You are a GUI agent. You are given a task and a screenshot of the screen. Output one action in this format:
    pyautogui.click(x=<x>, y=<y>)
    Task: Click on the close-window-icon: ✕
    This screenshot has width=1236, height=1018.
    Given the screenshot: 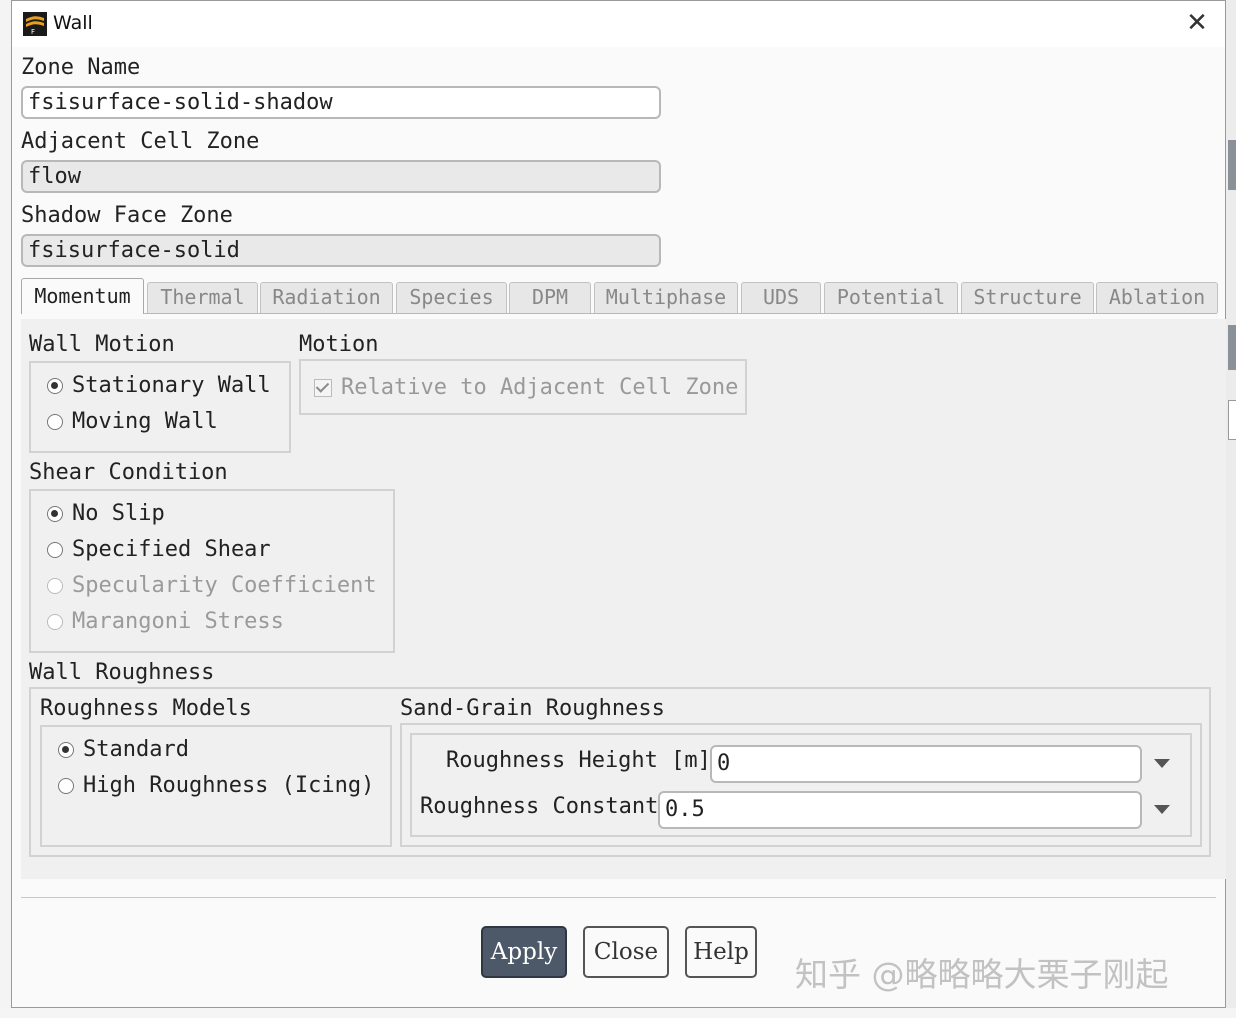 What is the action you would take?
    pyautogui.click(x=1197, y=23)
    